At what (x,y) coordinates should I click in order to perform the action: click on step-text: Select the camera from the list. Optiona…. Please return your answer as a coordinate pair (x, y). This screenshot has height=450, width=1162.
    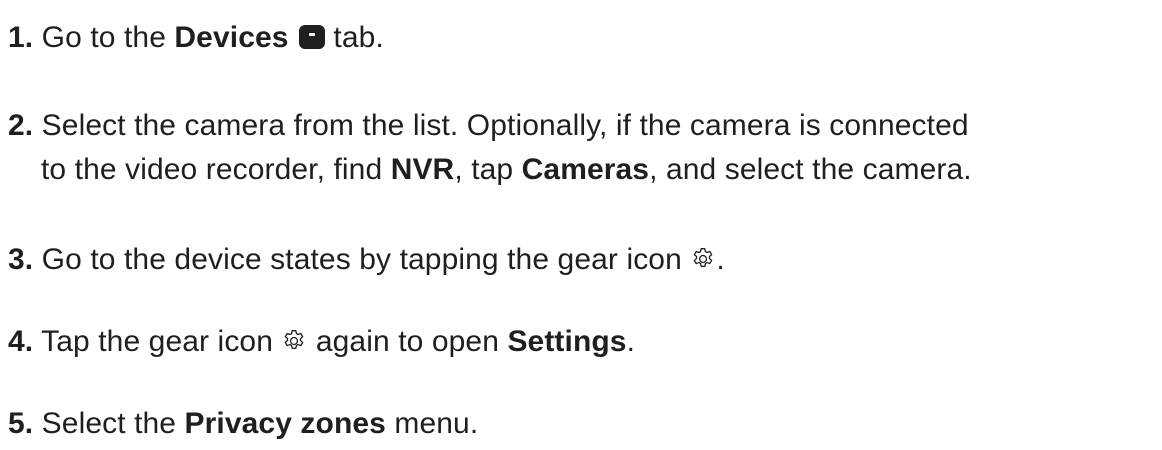
    Looking at the image, I should click on (501, 125).